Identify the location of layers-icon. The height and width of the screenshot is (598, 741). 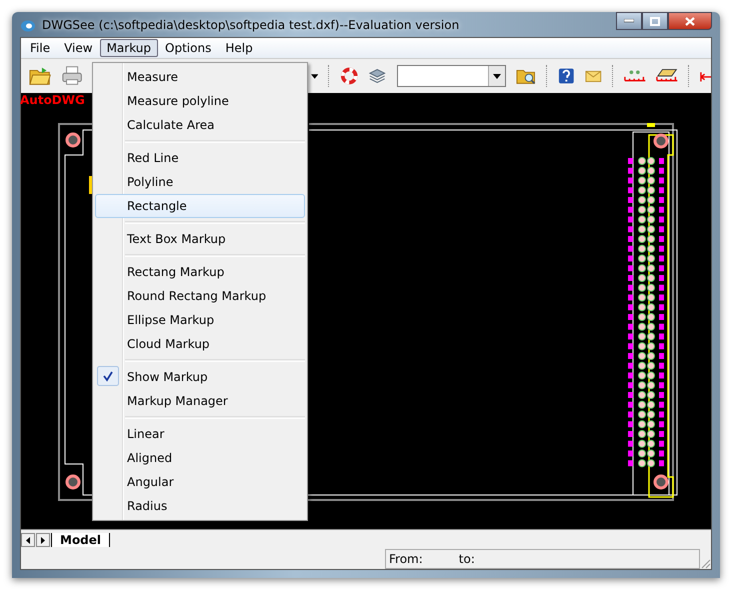
(377, 76).